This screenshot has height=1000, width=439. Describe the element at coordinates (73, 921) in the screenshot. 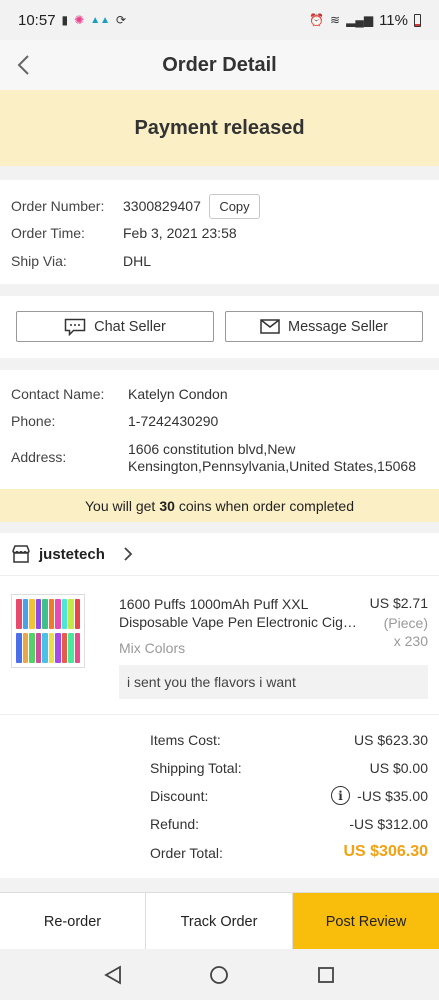

I see `reorder-button: Re-order` at that location.